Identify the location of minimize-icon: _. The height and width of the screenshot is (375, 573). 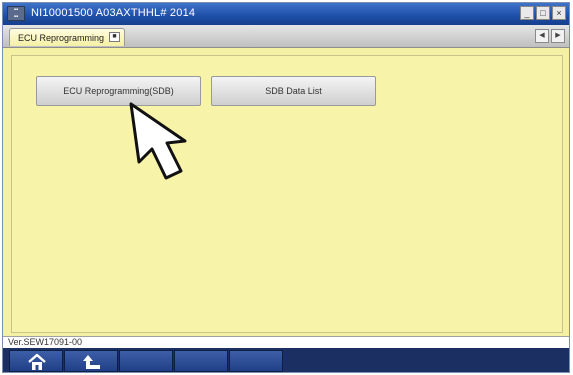
(527, 13).